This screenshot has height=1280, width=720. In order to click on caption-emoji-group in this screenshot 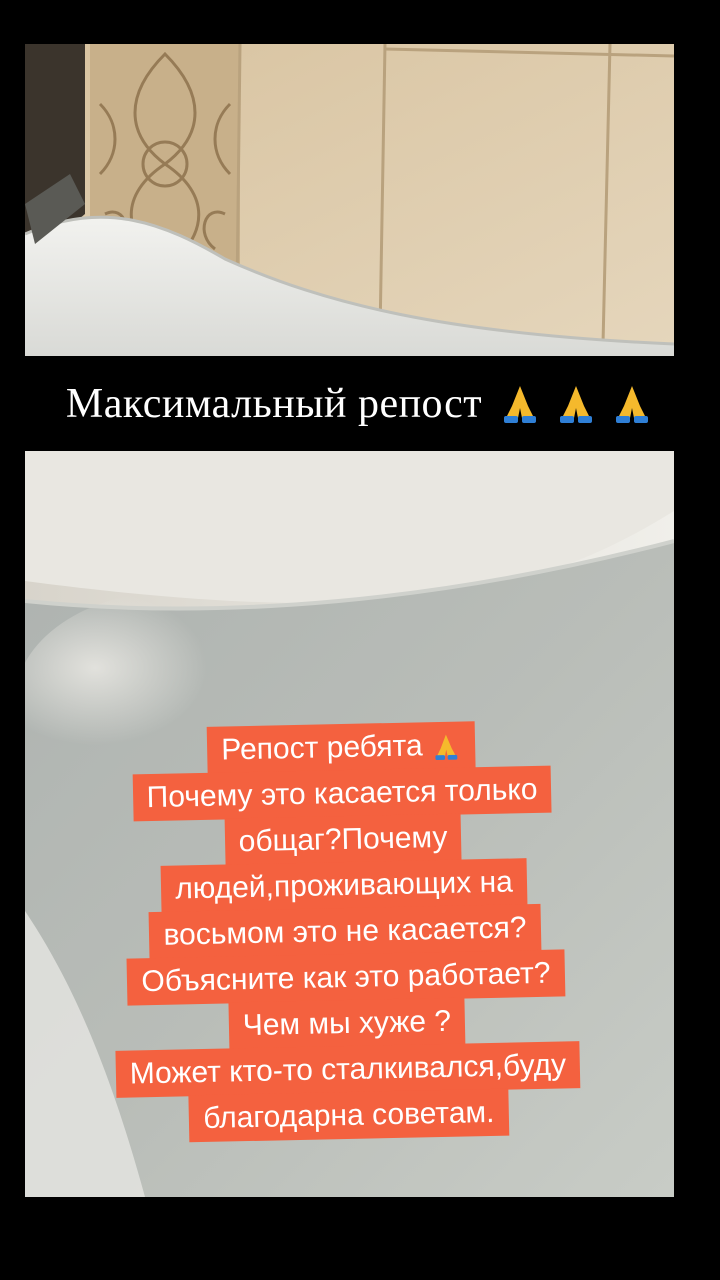, I will do `click(576, 404)`.